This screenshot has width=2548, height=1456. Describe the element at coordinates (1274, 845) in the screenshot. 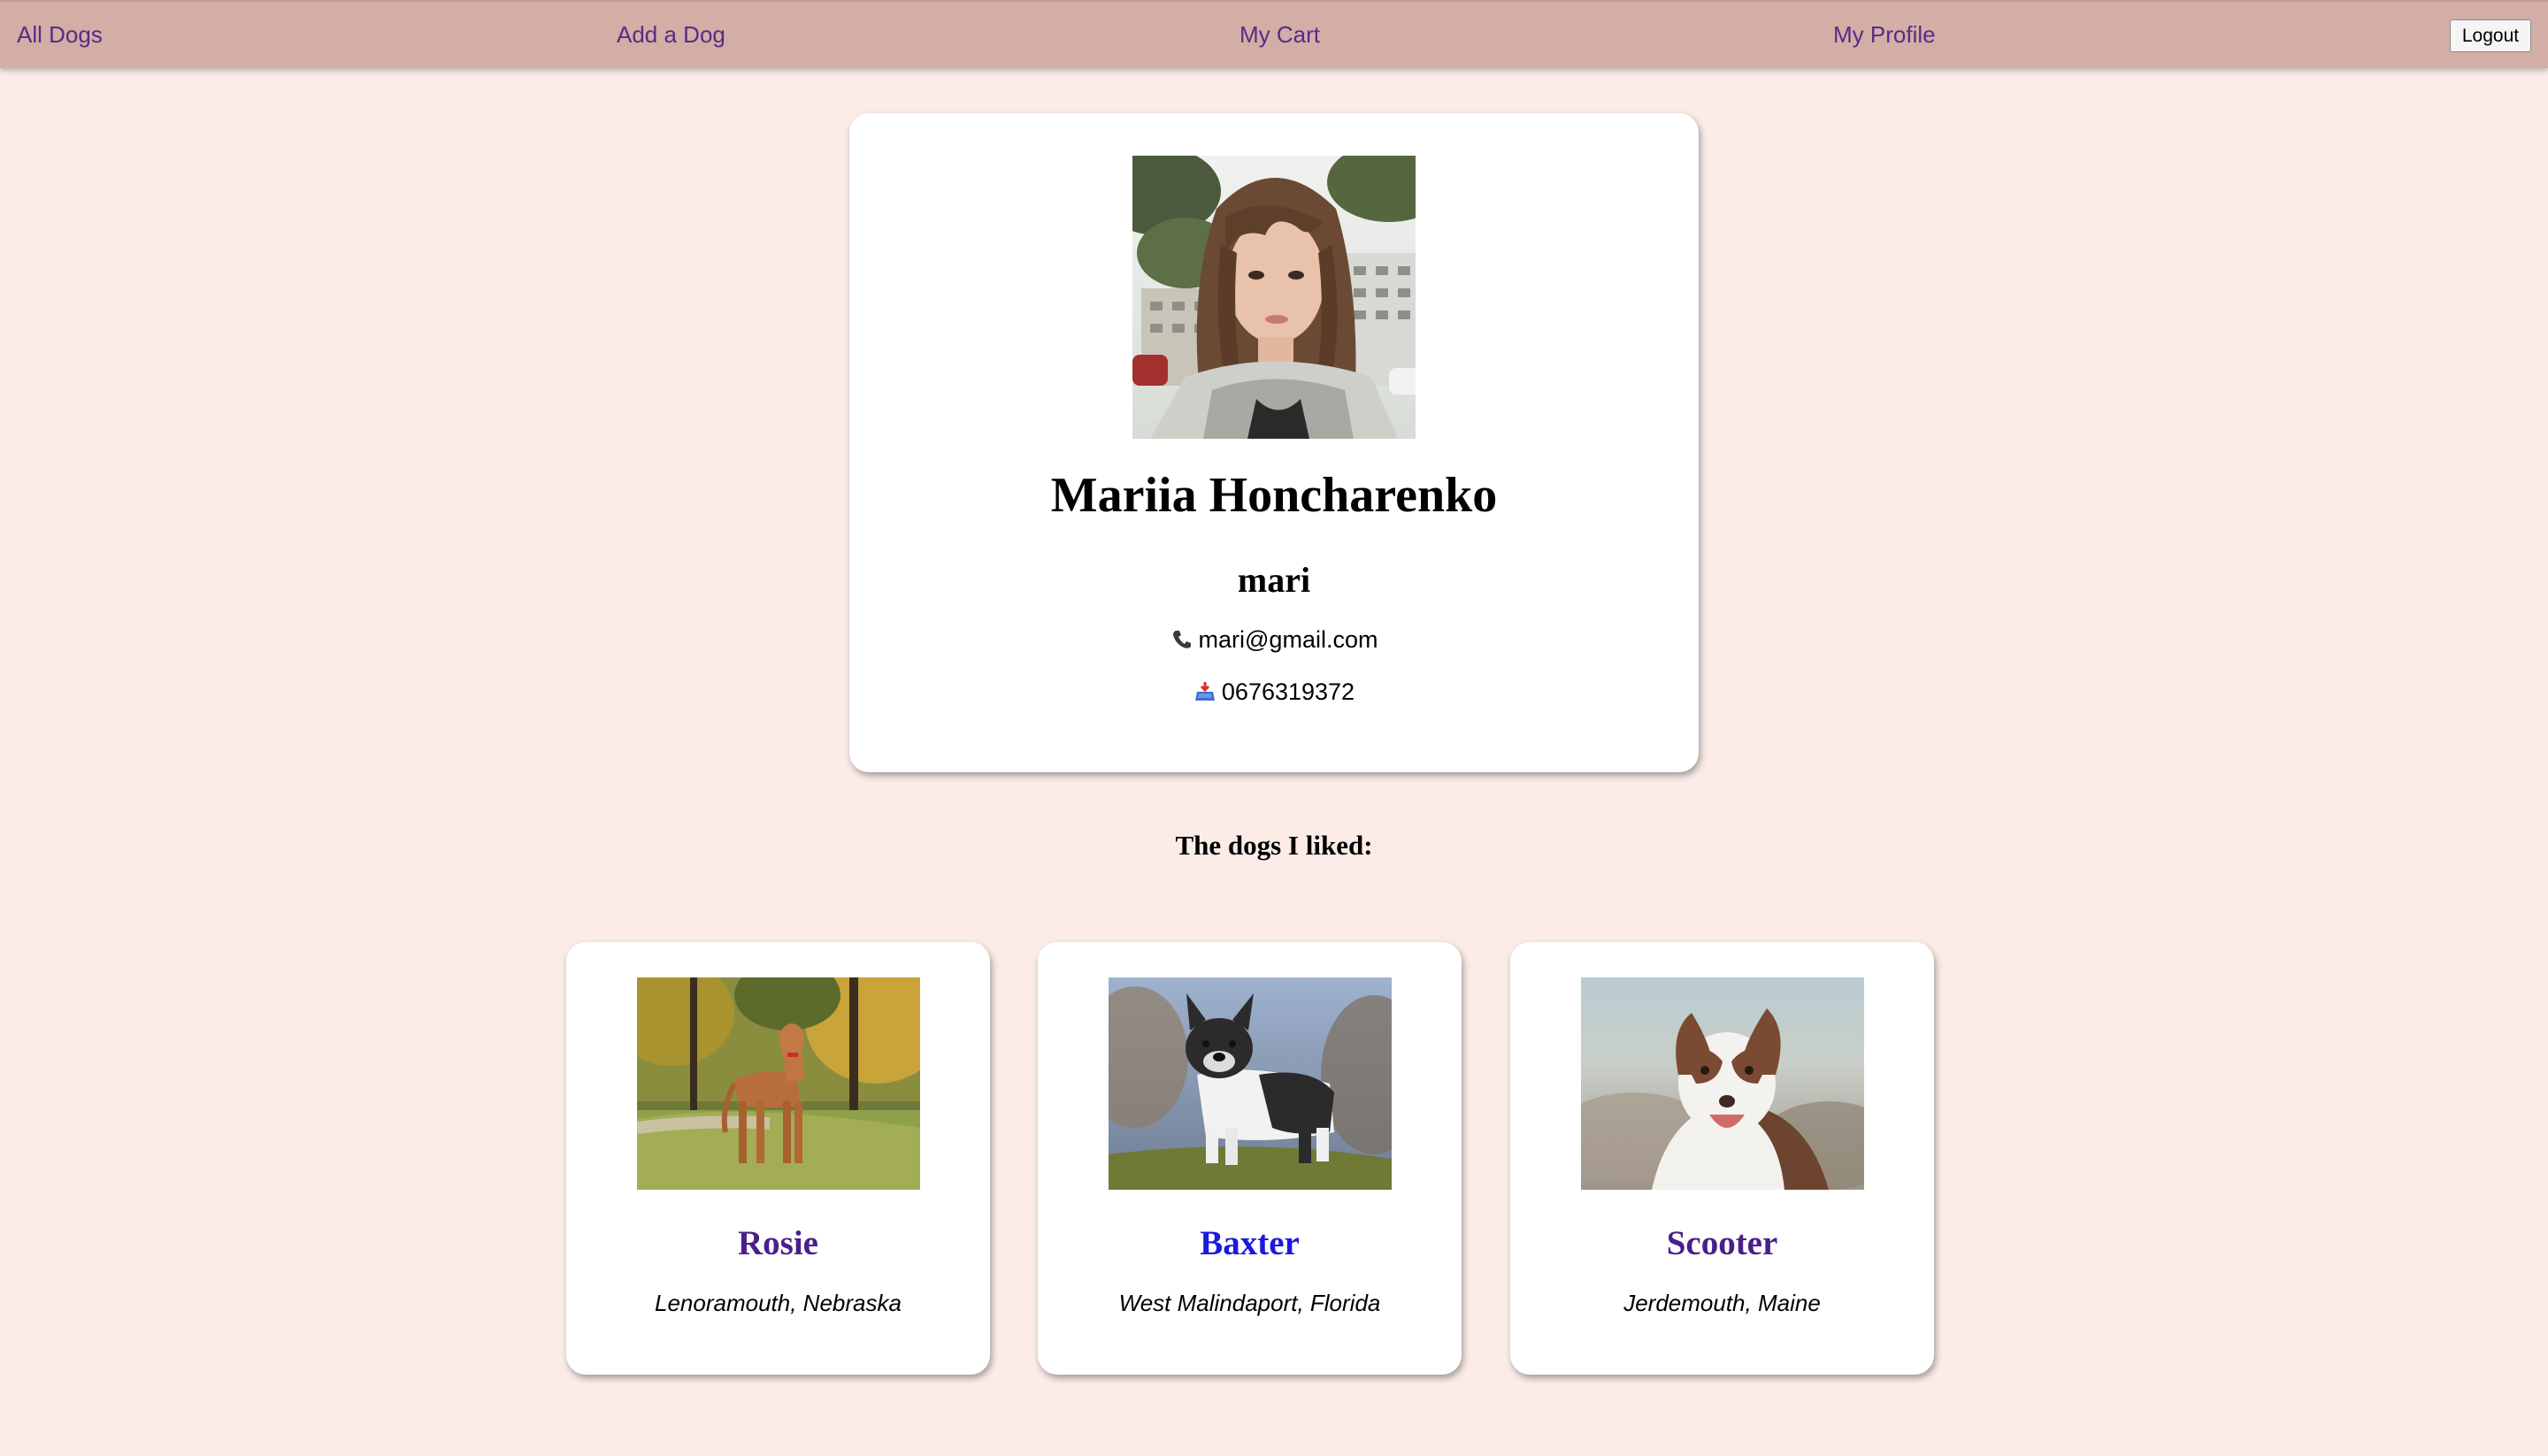

I see `liked-dogs-heading: The dogs I liked:` at that location.